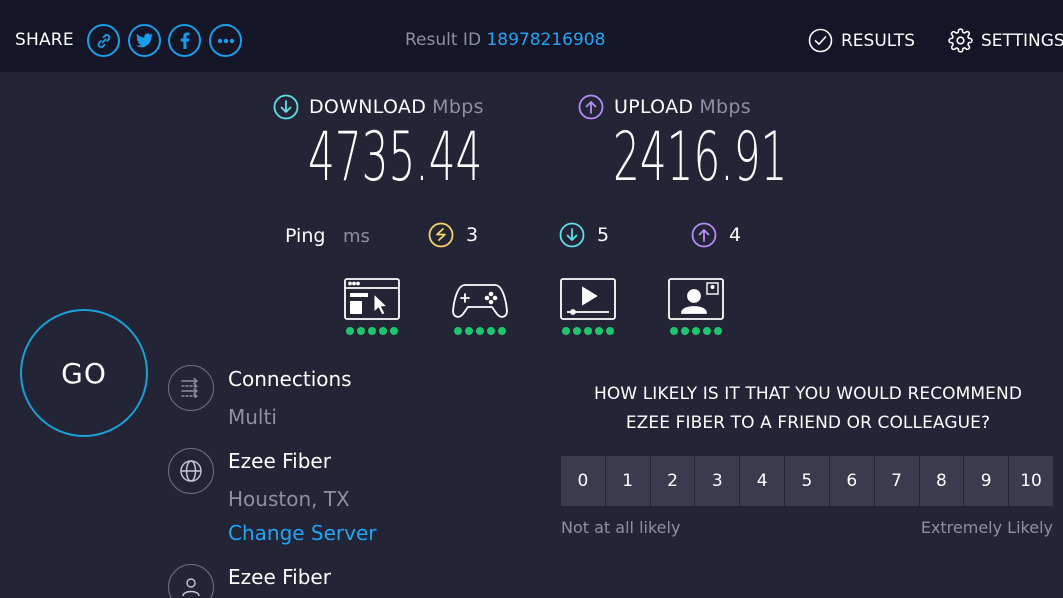 The width and height of the screenshot is (1063, 598). I want to click on result-id-label: Result ID, so click(443, 40).